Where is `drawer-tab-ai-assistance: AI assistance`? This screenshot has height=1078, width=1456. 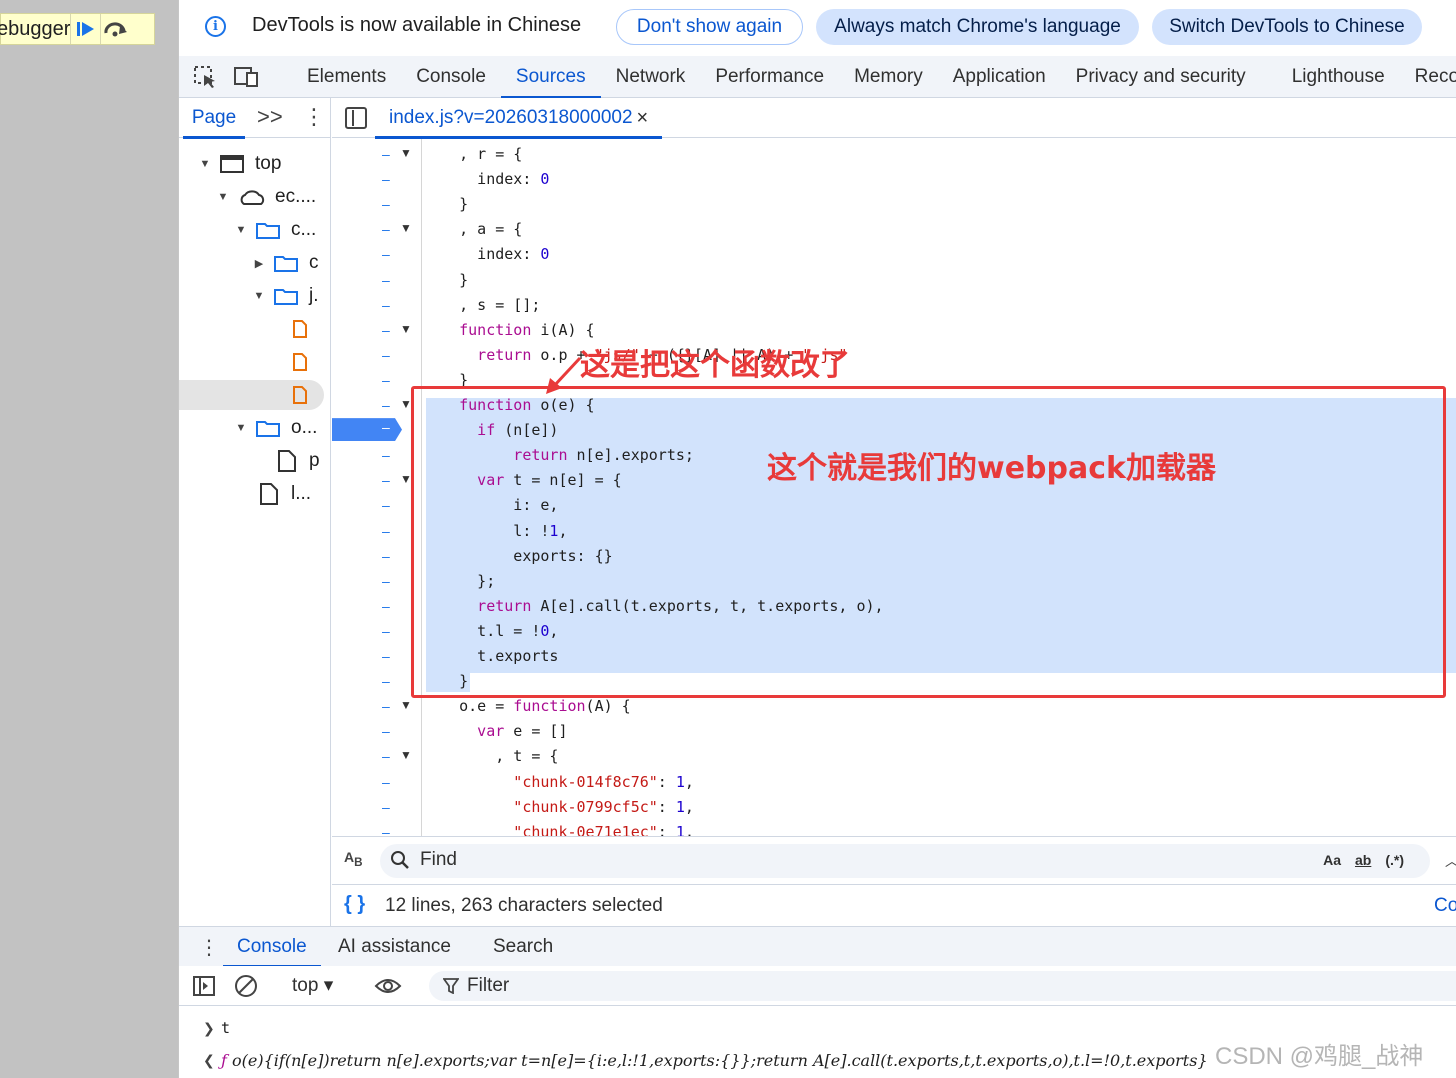
drawer-tab-ai-assistance: AI assistance is located at coordinates (394, 947).